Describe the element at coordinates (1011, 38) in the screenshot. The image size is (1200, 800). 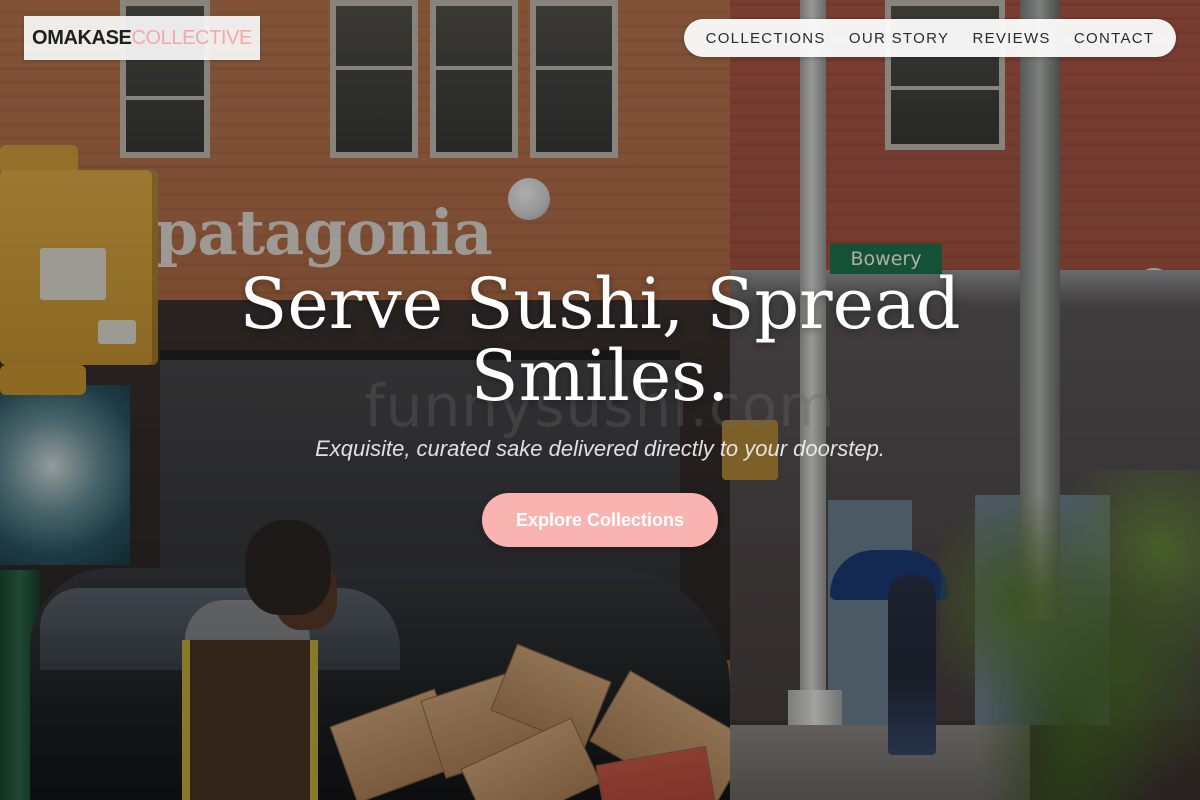
I see `nav-link-reviews: REVIEWS` at that location.